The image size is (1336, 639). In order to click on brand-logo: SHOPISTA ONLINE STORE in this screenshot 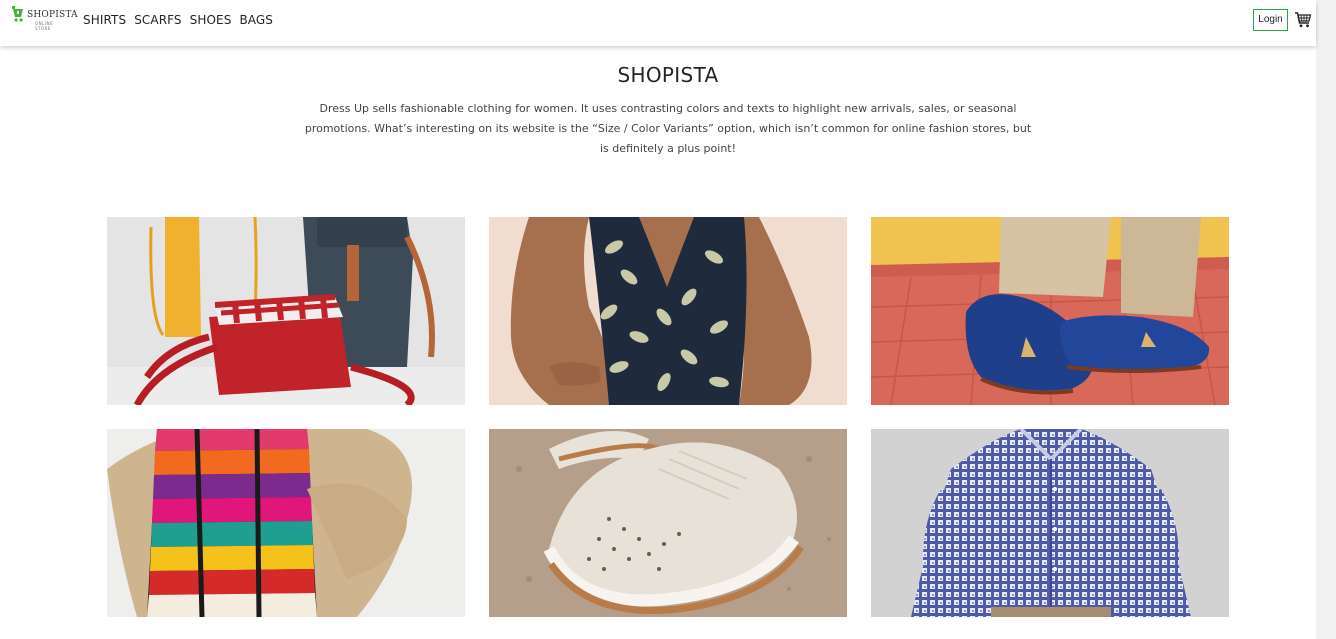, I will do `click(44, 17)`.